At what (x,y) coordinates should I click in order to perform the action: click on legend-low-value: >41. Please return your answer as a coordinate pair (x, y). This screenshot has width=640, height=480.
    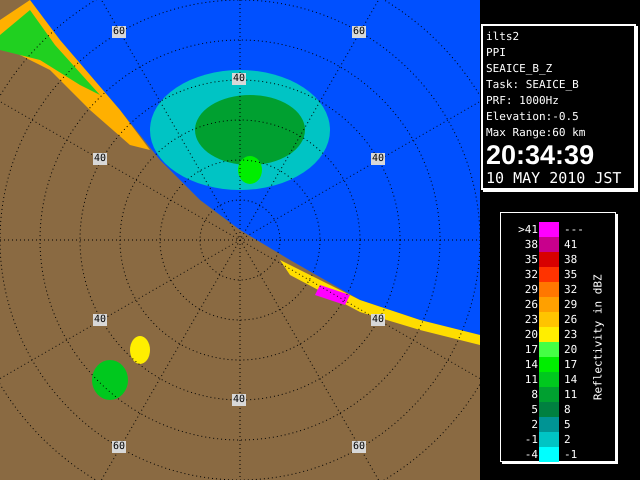
    Looking at the image, I should click on (528, 229).